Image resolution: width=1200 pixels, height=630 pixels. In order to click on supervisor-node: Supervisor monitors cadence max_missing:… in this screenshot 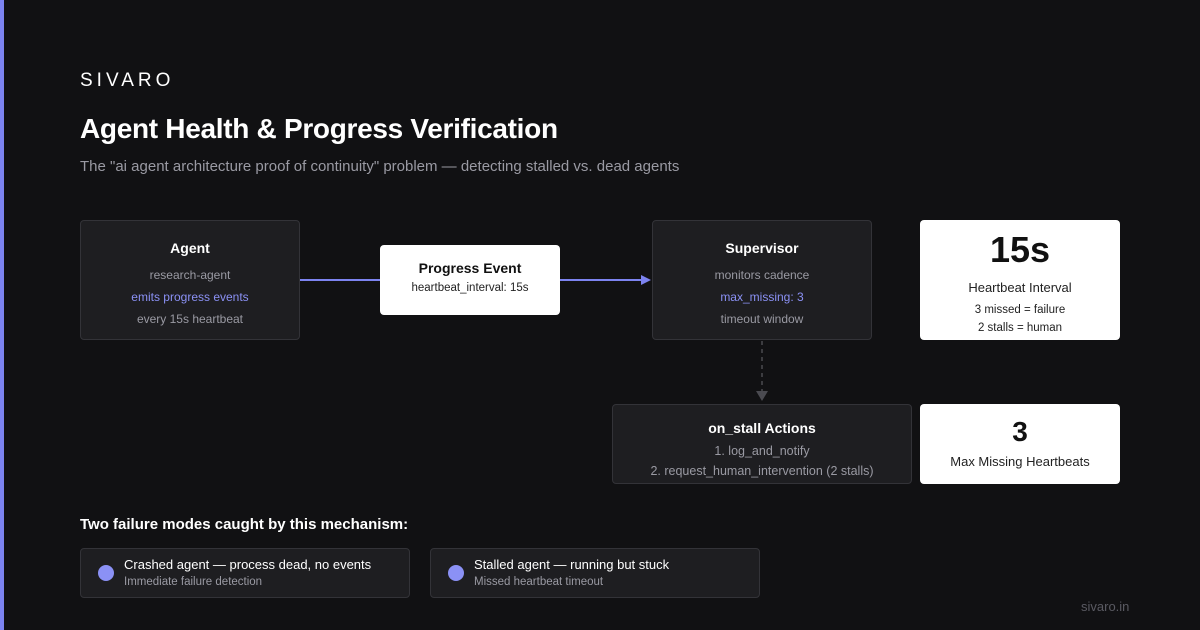, I will do `click(762, 280)`.